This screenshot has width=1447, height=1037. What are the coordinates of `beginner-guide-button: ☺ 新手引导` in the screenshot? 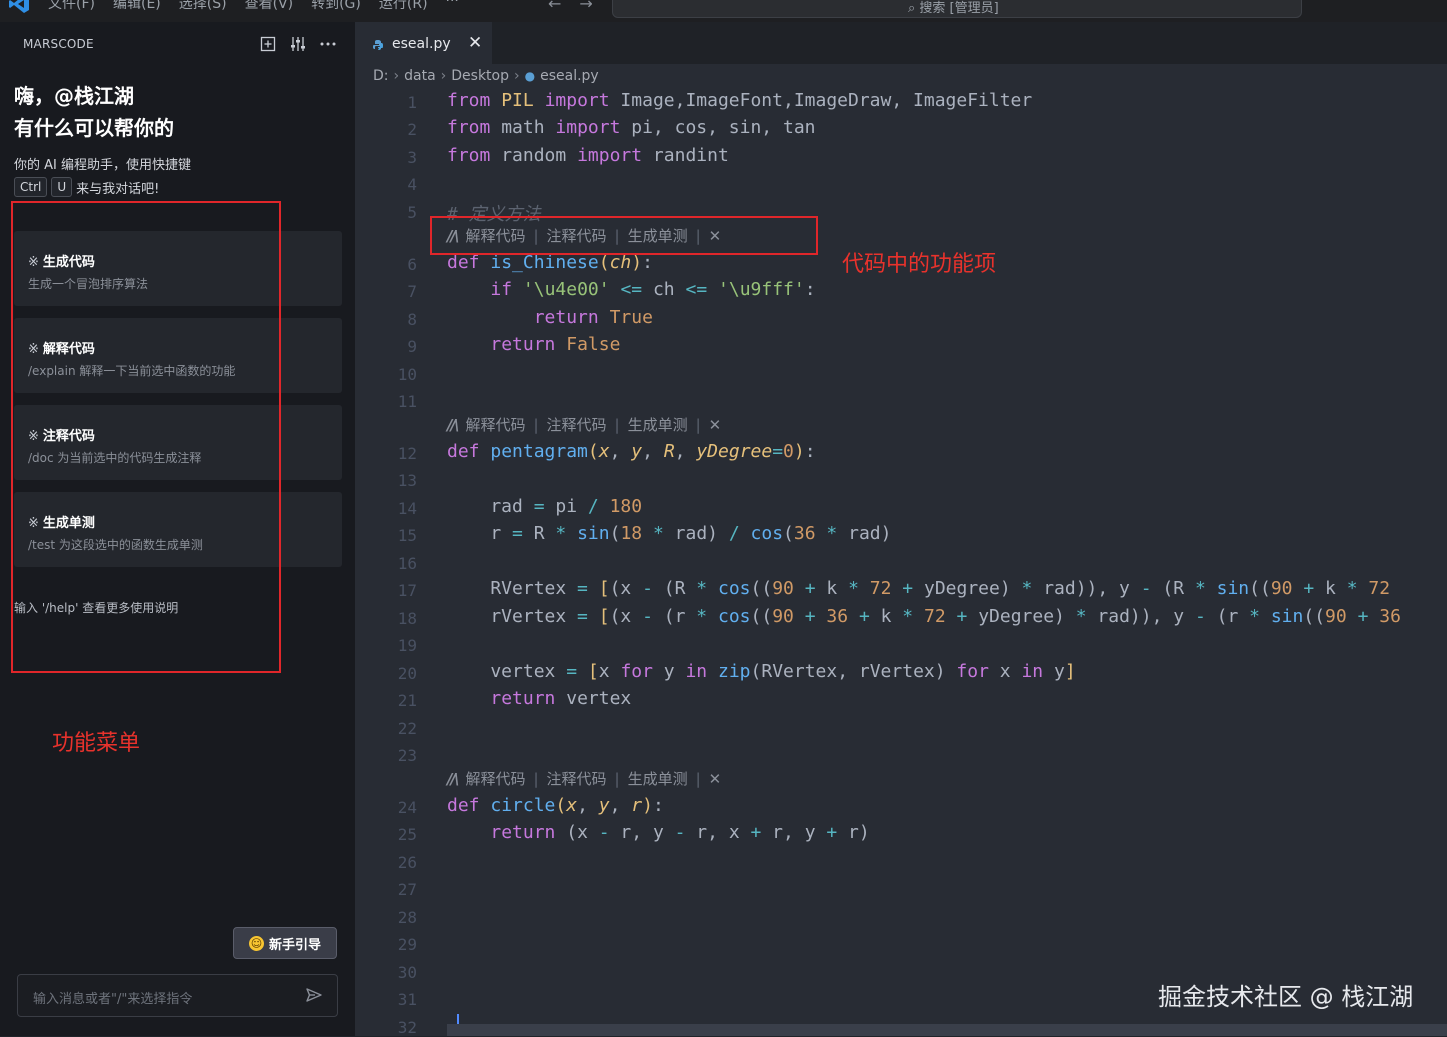 It's located at (285, 943).